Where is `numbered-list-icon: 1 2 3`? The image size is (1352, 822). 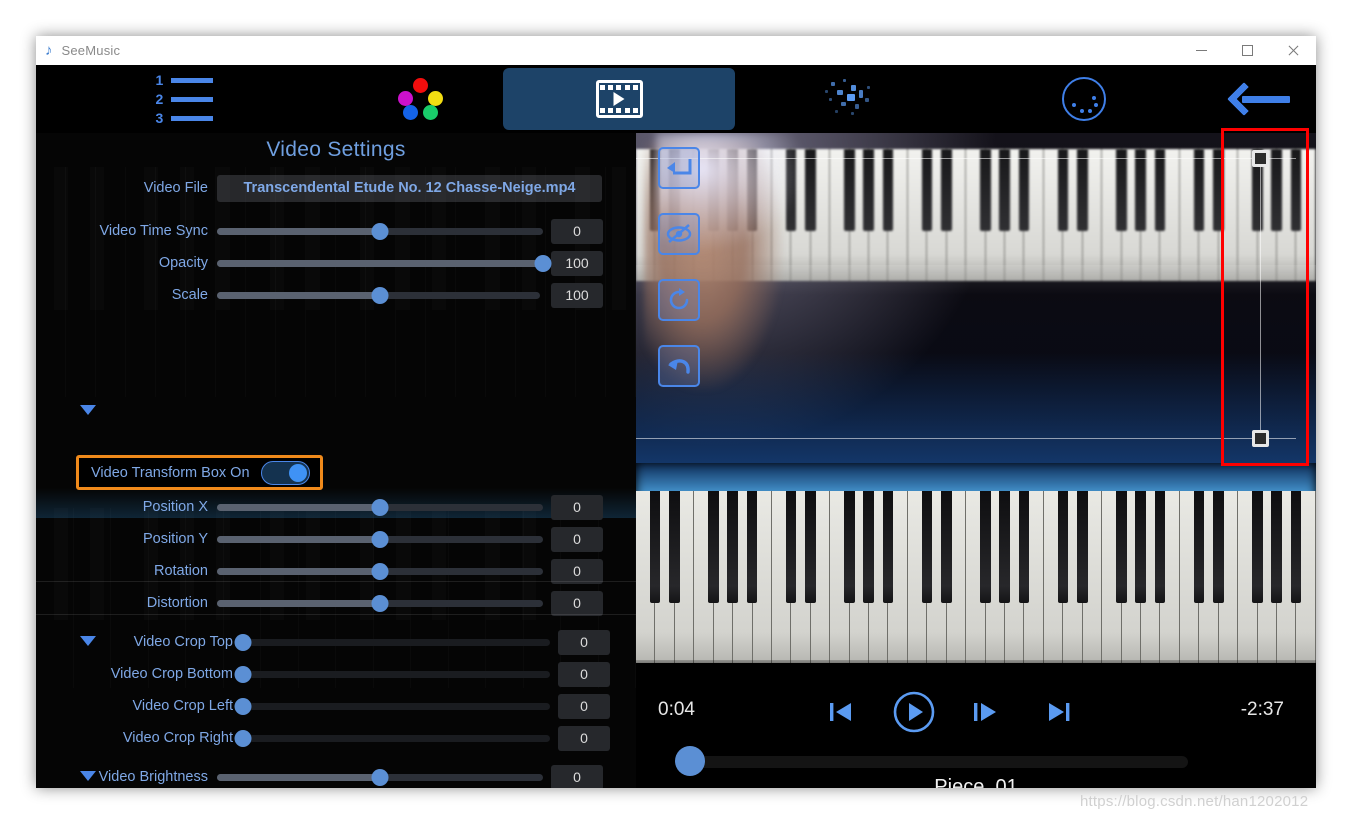 numbered-list-icon: 1 2 3 is located at coordinates (184, 99).